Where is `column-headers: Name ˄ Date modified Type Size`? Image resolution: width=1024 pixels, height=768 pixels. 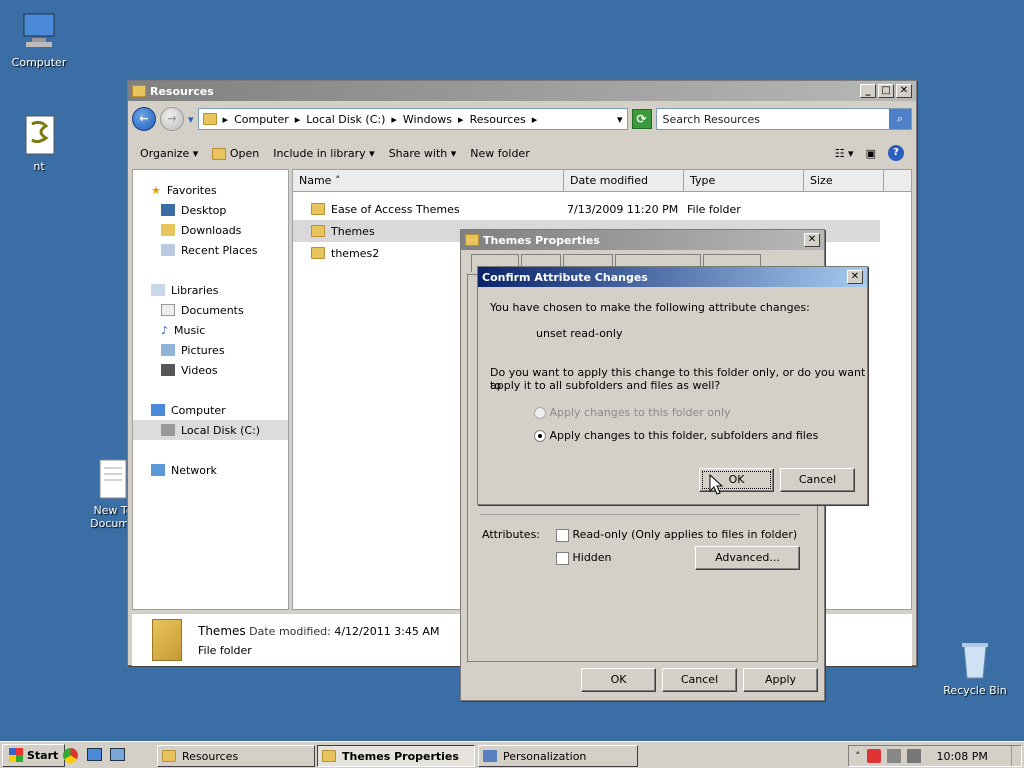 column-headers: Name ˄ Date modified Type Size is located at coordinates (602, 181).